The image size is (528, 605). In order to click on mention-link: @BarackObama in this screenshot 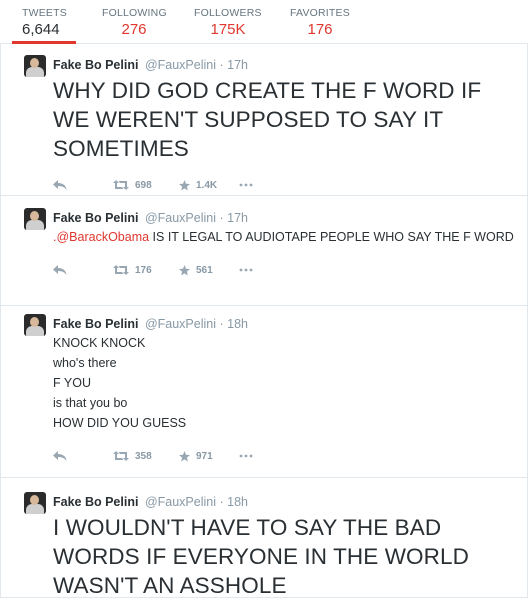, I will do `click(102, 237)`.